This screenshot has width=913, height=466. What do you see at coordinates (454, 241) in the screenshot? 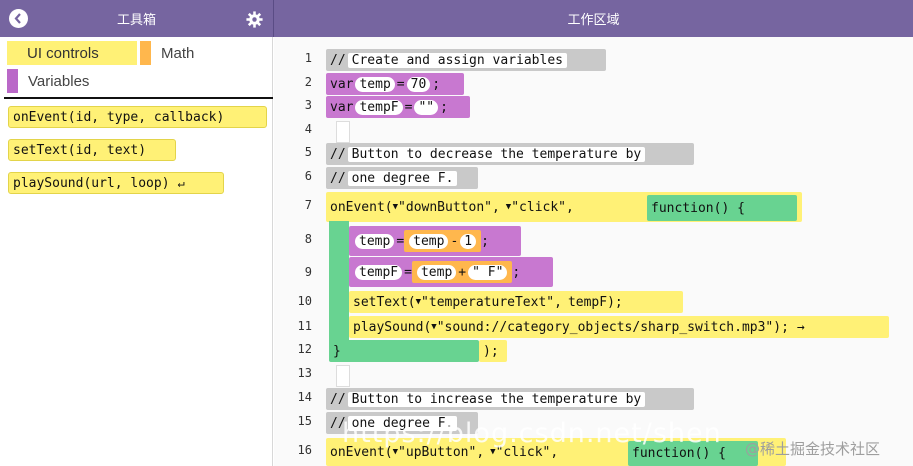
I see `operator: -` at bounding box center [454, 241].